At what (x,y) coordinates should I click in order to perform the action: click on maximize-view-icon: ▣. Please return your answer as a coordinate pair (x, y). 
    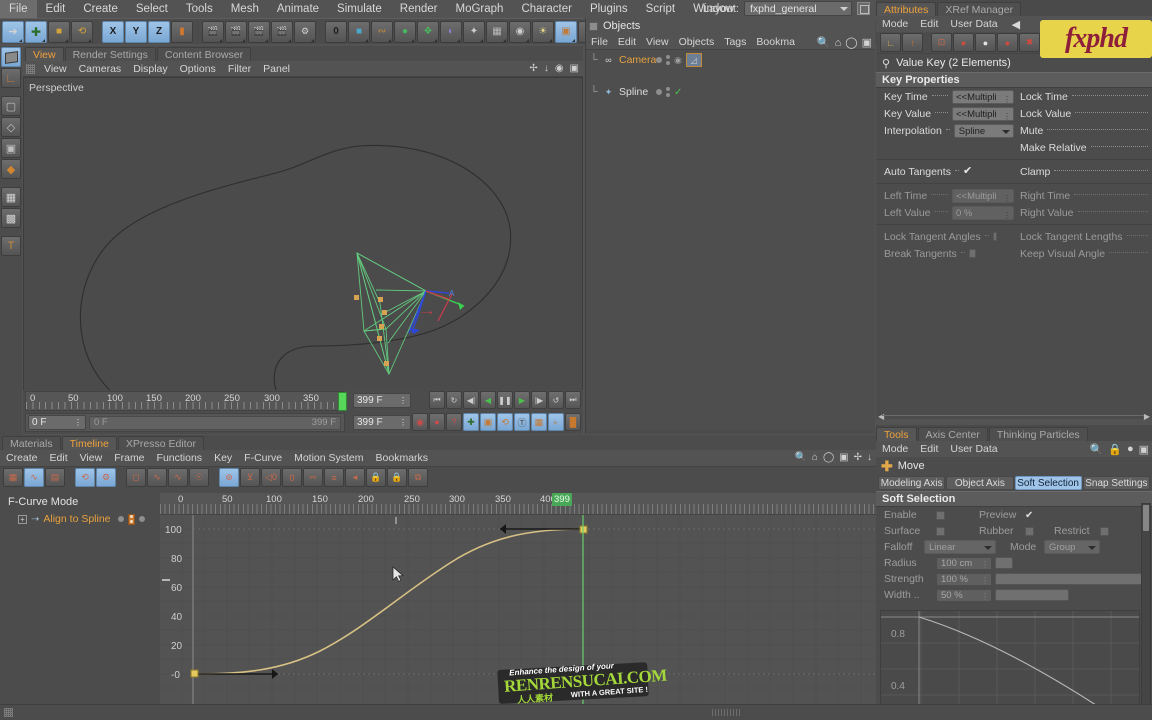
    Looking at the image, I should click on (574, 68).